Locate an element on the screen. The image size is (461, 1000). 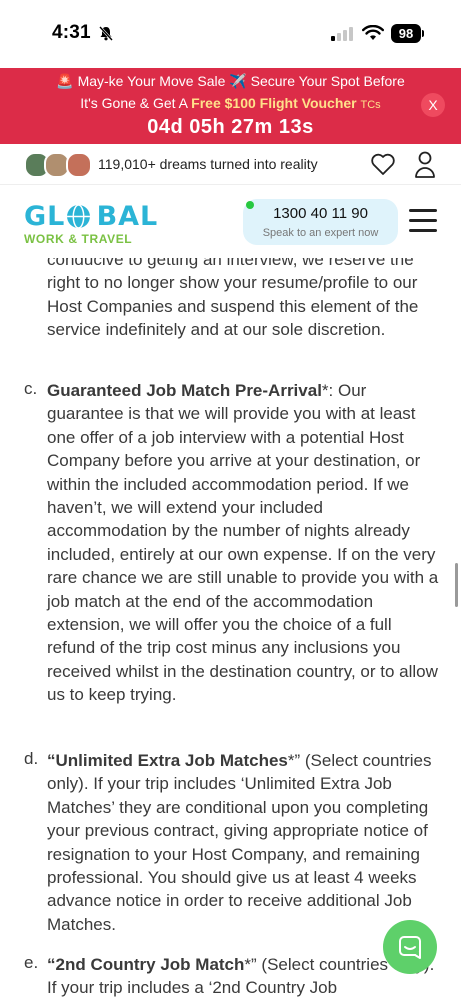
list-marker: d. is located at coordinates (31, 758).